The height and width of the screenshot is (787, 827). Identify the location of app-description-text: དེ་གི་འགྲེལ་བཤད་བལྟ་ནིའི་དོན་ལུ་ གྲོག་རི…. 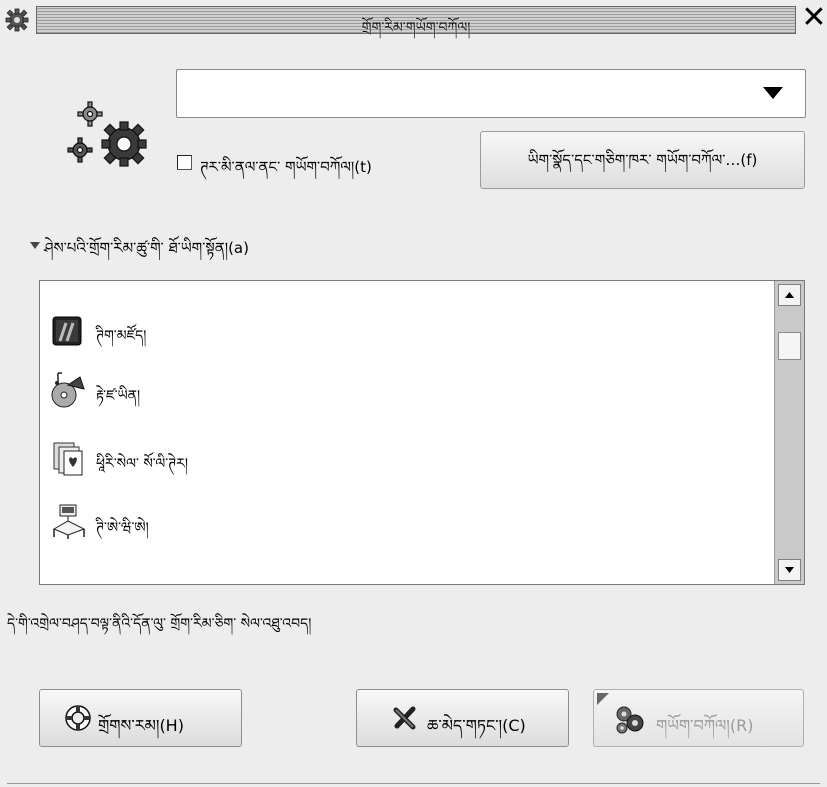
(159, 624).